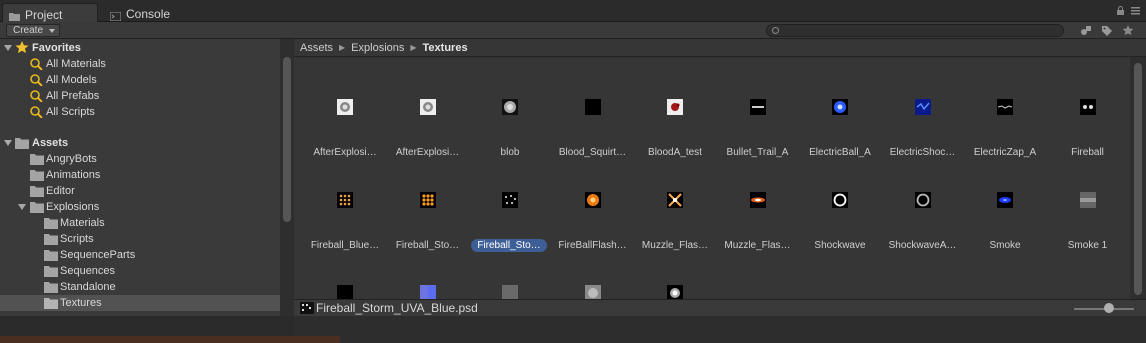 This screenshot has width=1146, height=343. Describe the element at coordinates (140, 207) in the screenshot. I see `folder-explosions: Explosions` at that location.